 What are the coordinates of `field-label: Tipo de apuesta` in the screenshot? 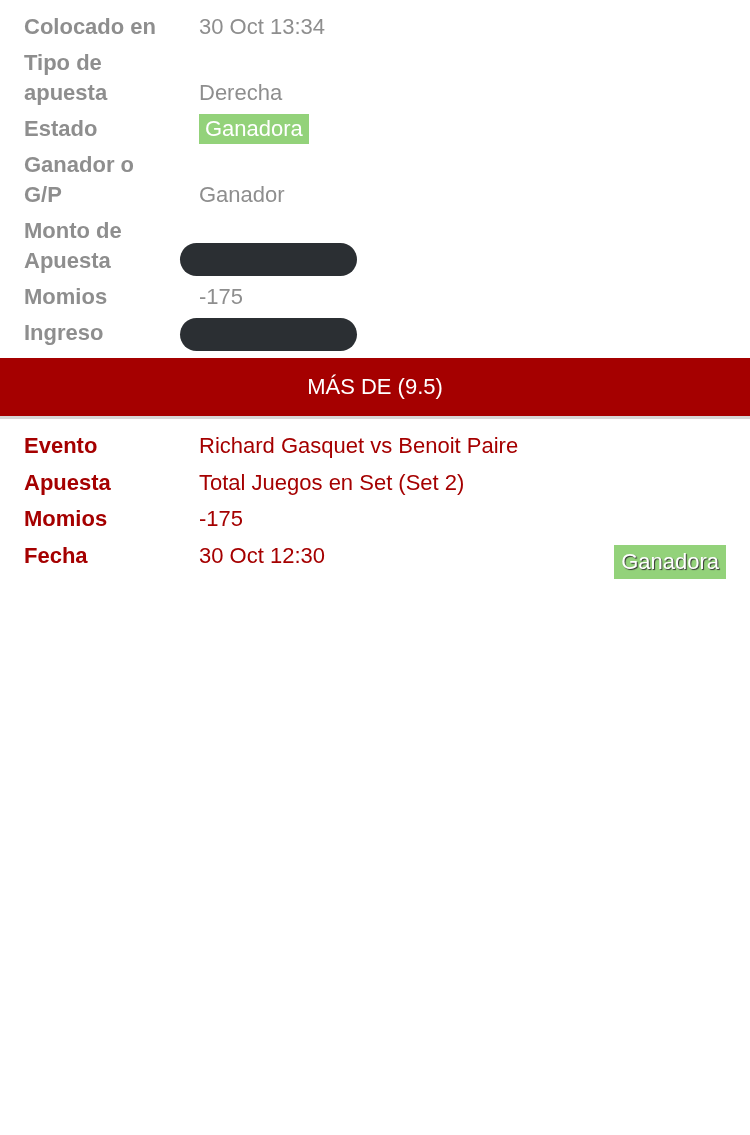 It's located at (66, 78).